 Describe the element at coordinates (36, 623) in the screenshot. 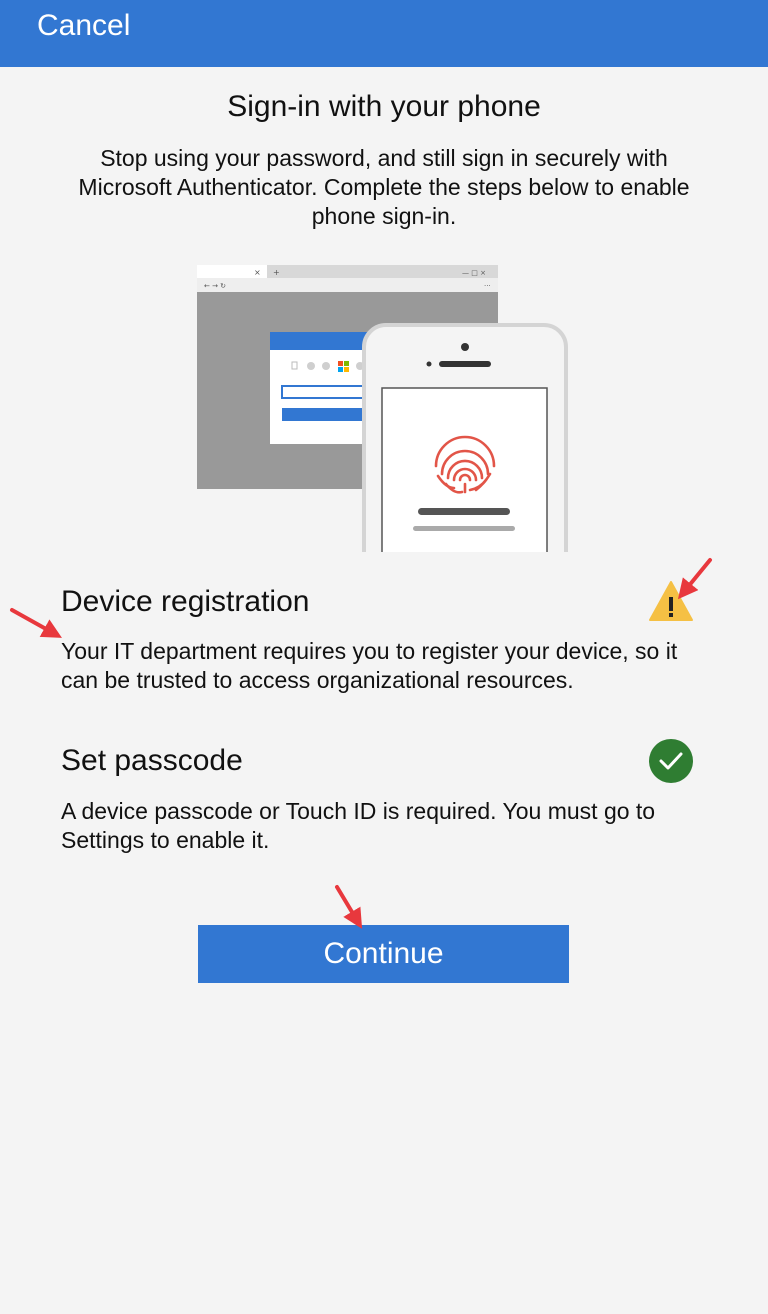

I see `annotation-arrow-registration` at that location.